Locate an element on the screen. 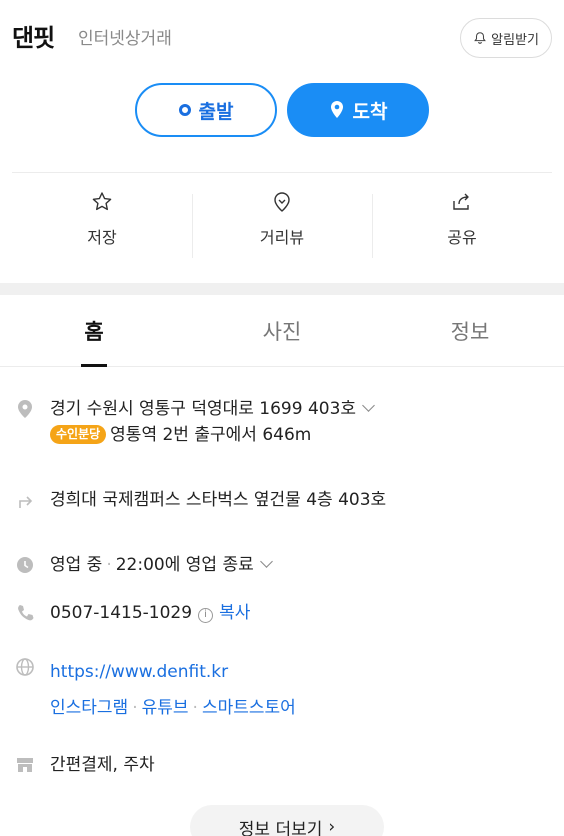  notify-button: 알림받기 is located at coordinates (506, 38).